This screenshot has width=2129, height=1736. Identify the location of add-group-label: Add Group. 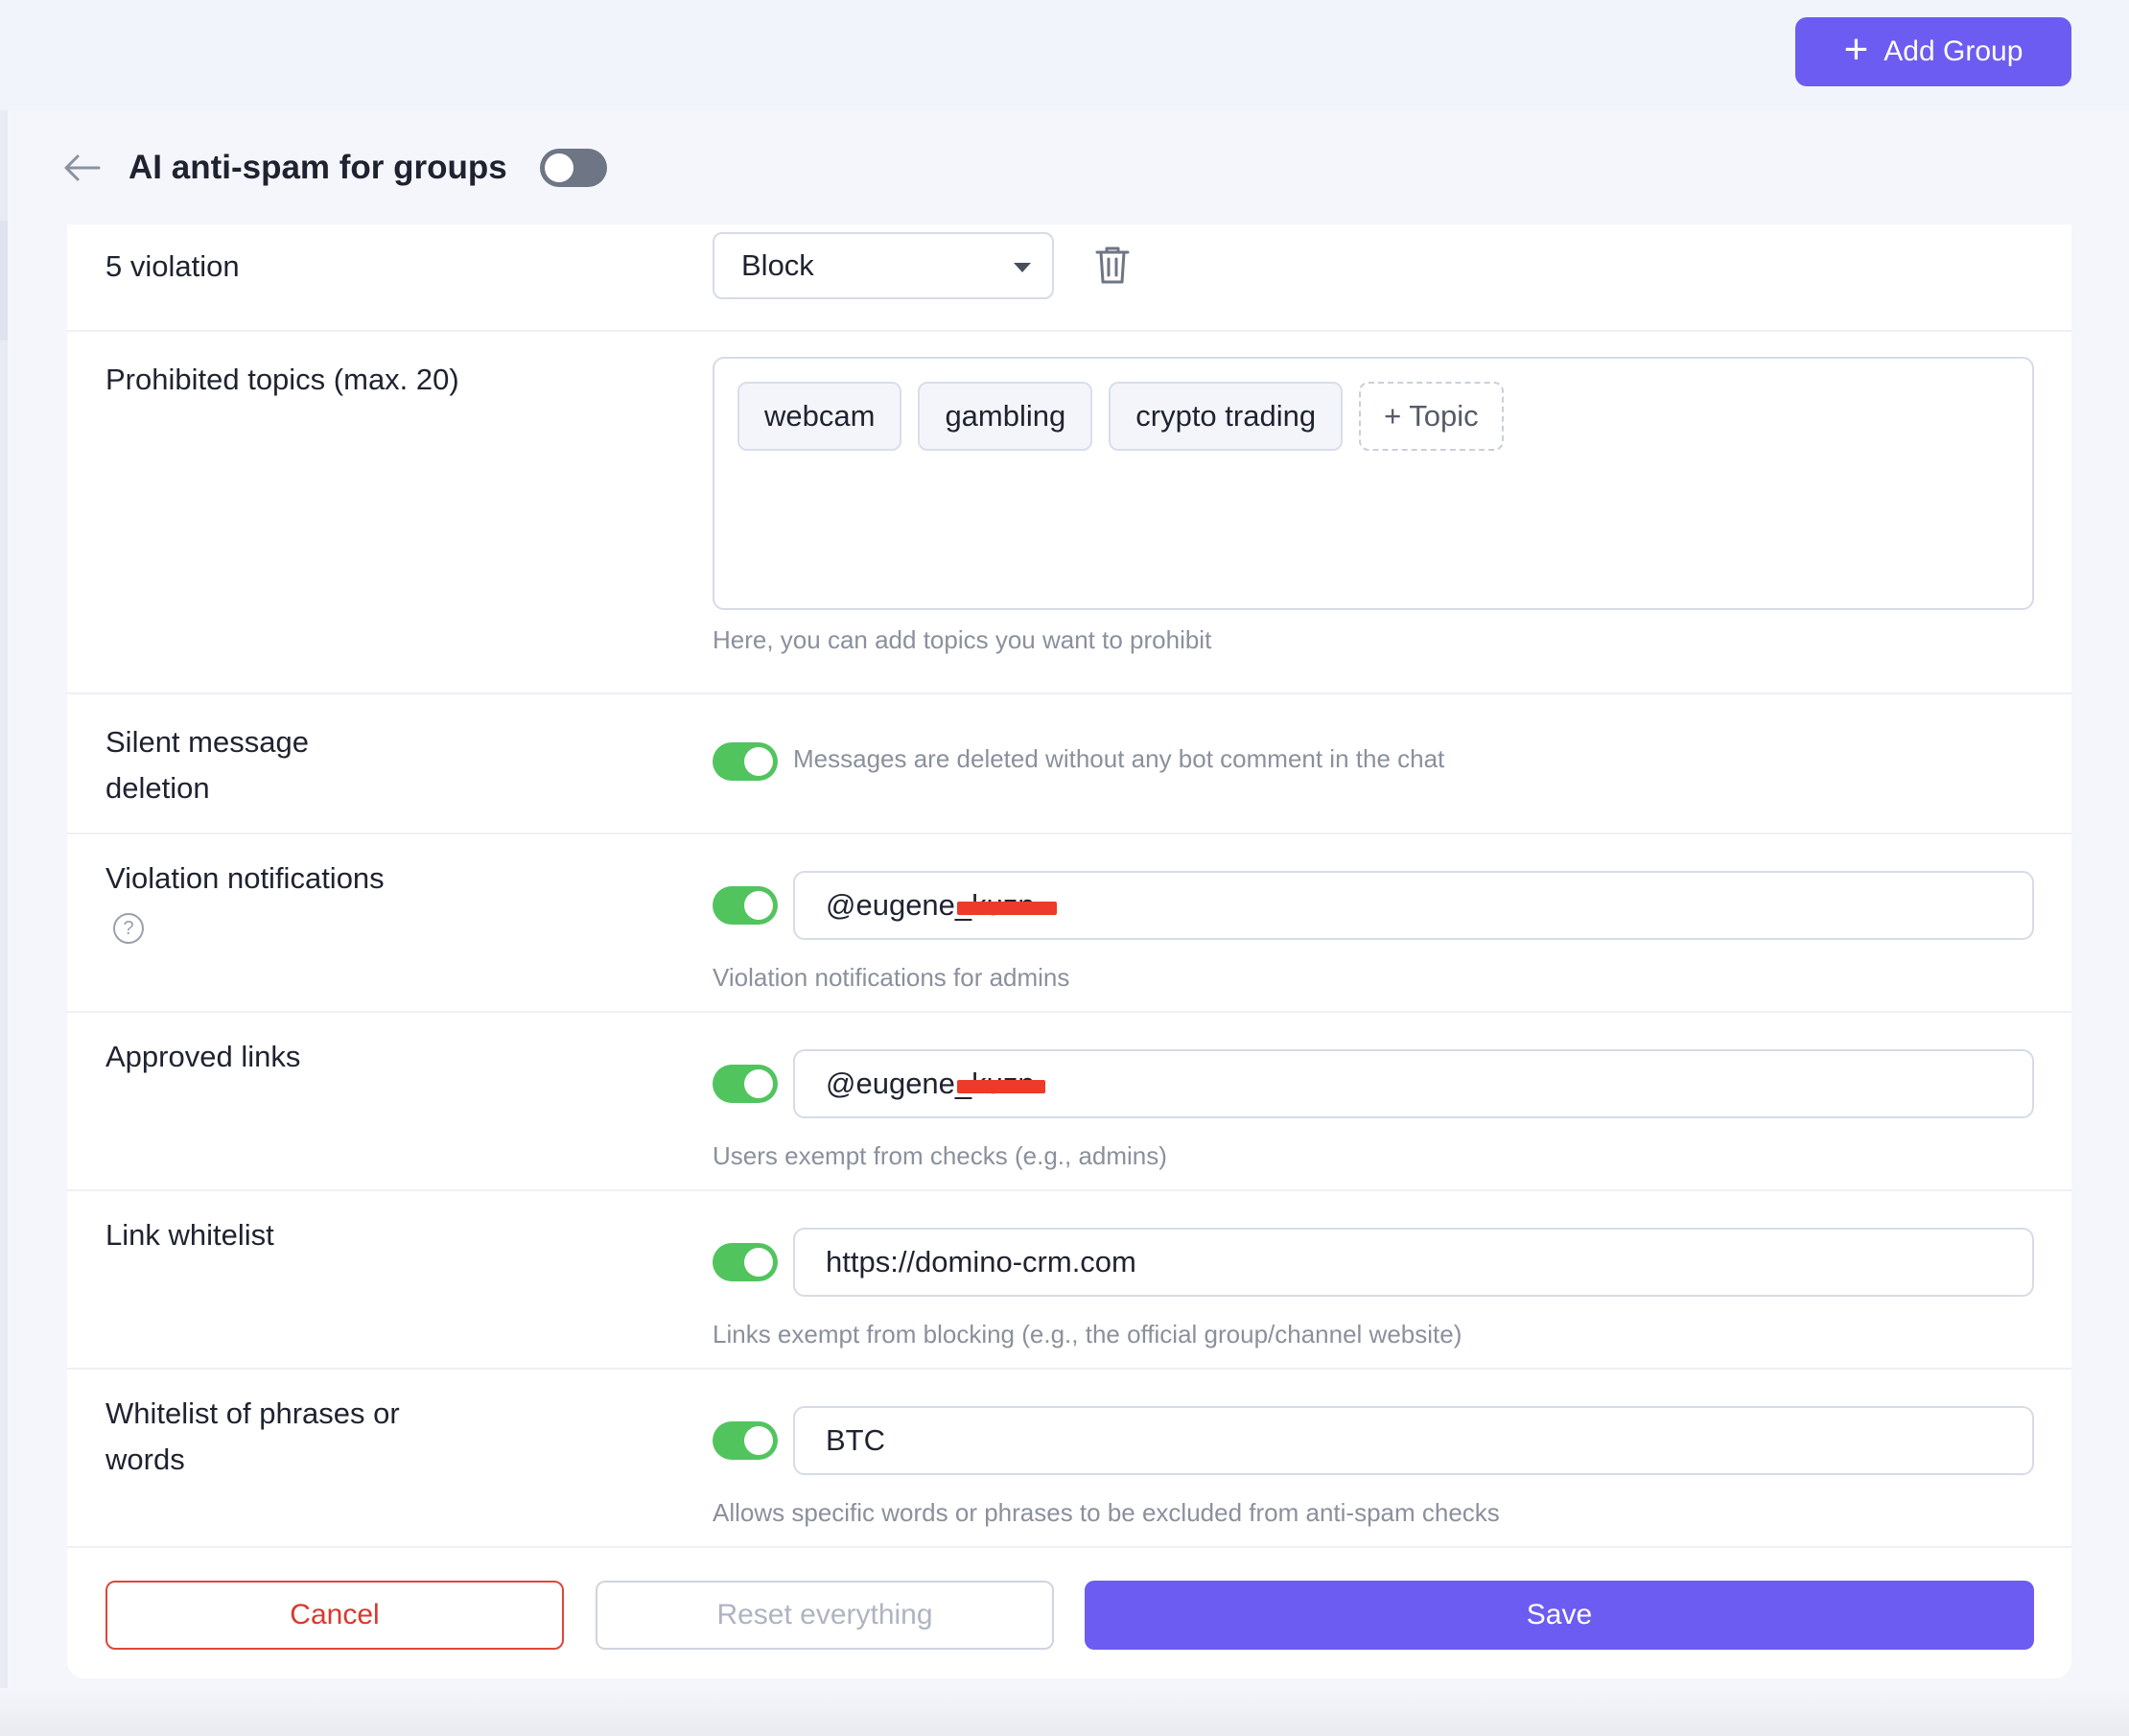
(1953, 51).